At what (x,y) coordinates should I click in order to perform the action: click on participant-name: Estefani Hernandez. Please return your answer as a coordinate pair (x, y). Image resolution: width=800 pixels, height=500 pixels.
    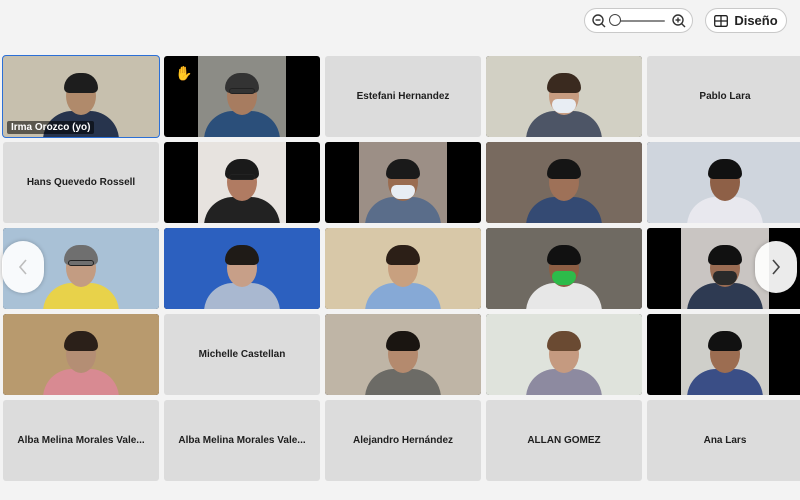
    Looking at the image, I should click on (403, 96).